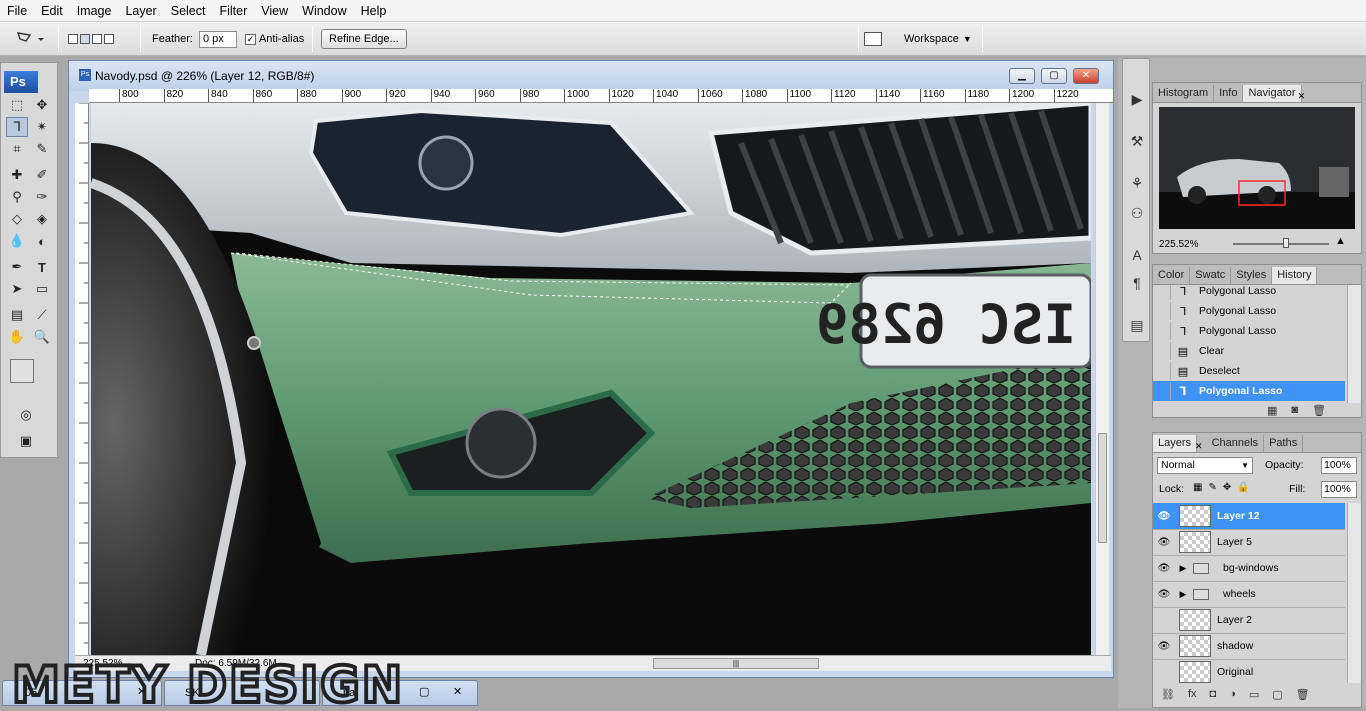  Describe the element at coordinates (1172, 275) in the screenshot. I see `tab-color: Color` at that location.